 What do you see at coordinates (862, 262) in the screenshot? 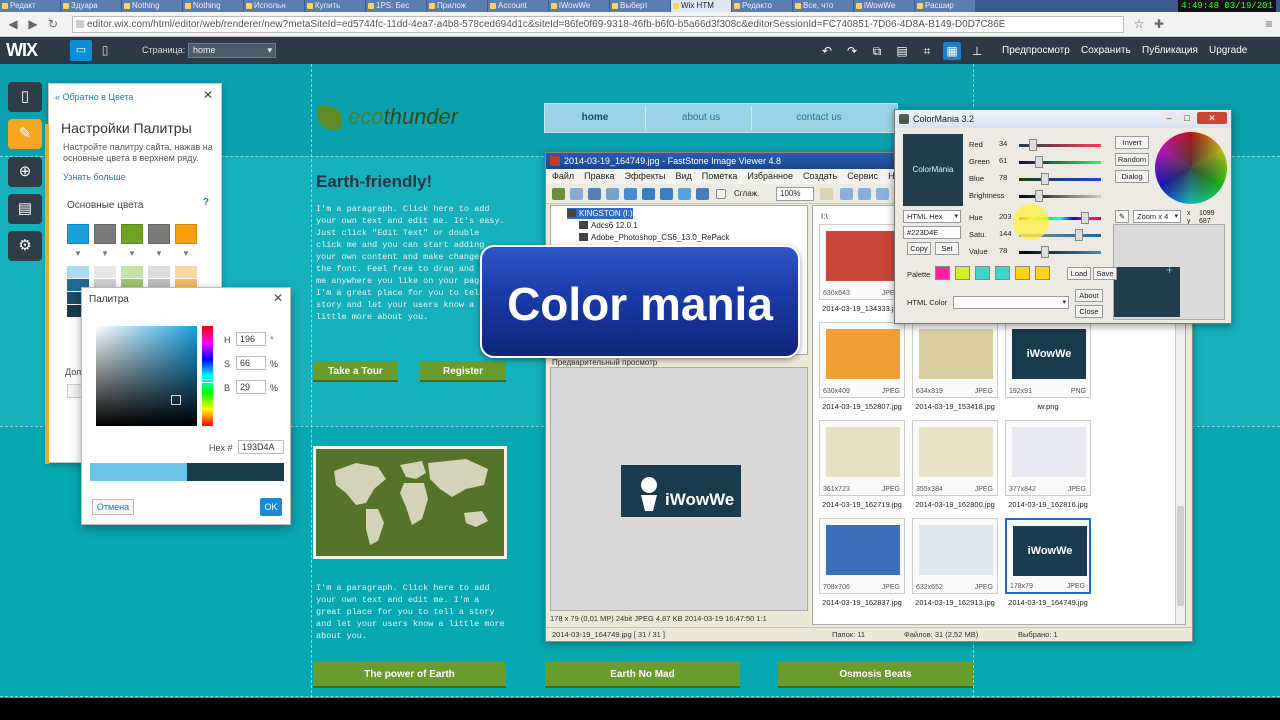
I see `thumbnail: 630x643 JPEG` at bounding box center [862, 262].